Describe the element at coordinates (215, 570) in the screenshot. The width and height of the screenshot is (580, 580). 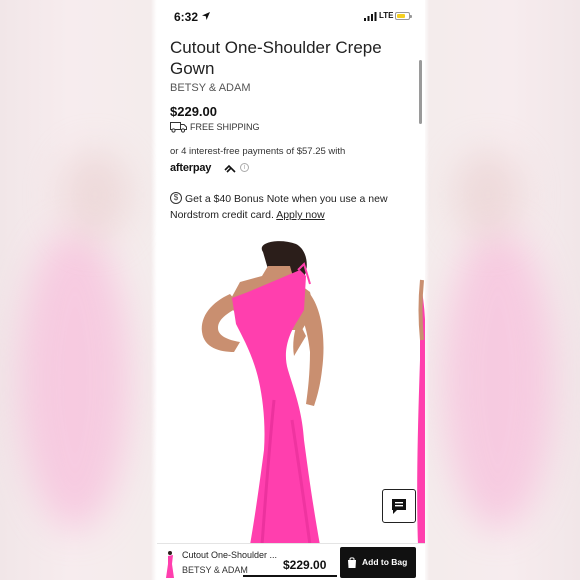
I see `mini-product-brand: BETSY & ADAM` at that location.